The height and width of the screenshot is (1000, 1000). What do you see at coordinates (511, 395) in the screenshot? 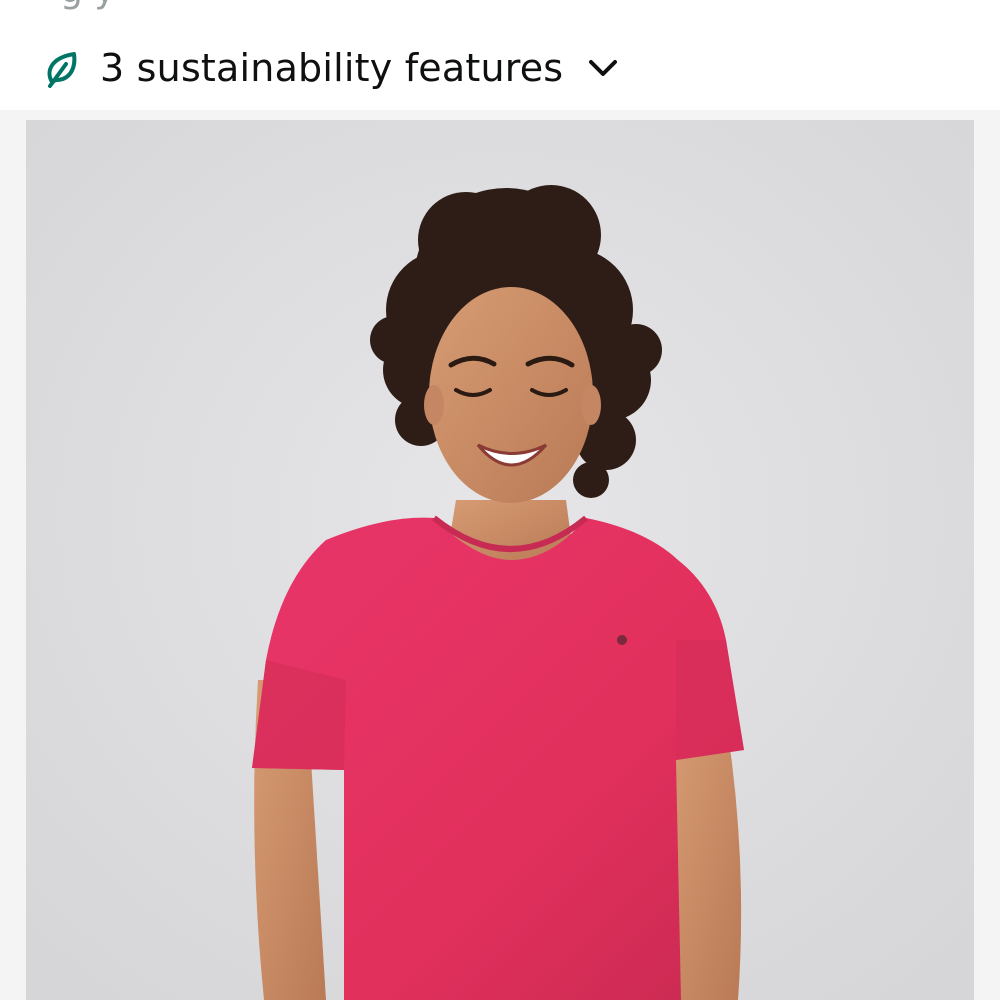
I see `model-face` at bounding box center [511, 395].